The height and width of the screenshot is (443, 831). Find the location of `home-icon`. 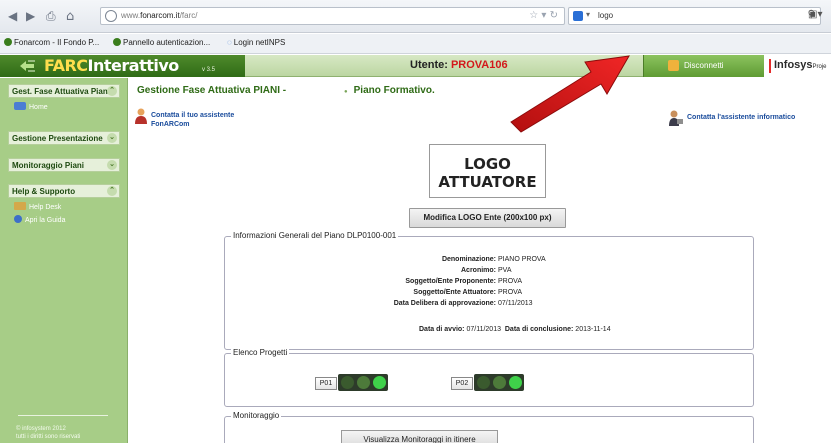

home-icon is located at coordinates (20, 106).